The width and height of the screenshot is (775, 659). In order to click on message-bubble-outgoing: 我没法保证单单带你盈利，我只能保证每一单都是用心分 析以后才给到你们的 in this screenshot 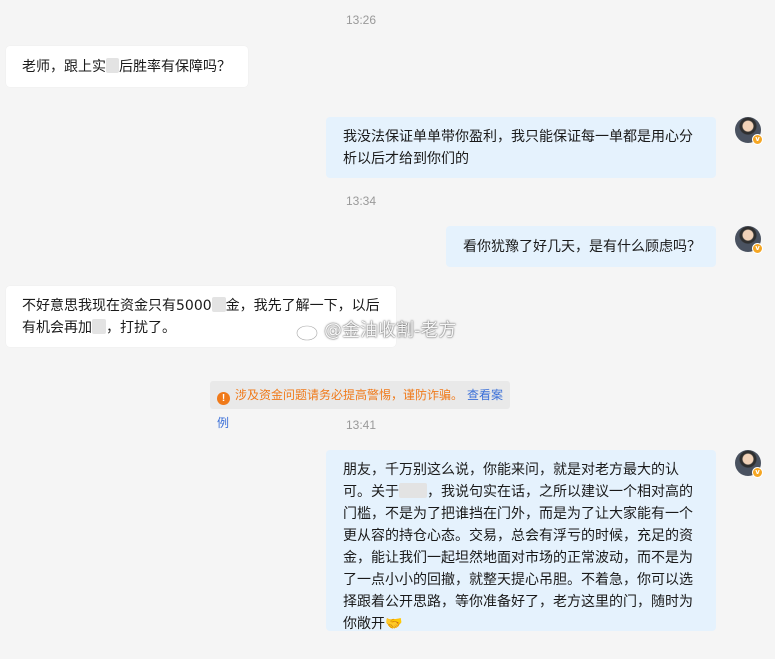, I will do `click(521, 147)`.